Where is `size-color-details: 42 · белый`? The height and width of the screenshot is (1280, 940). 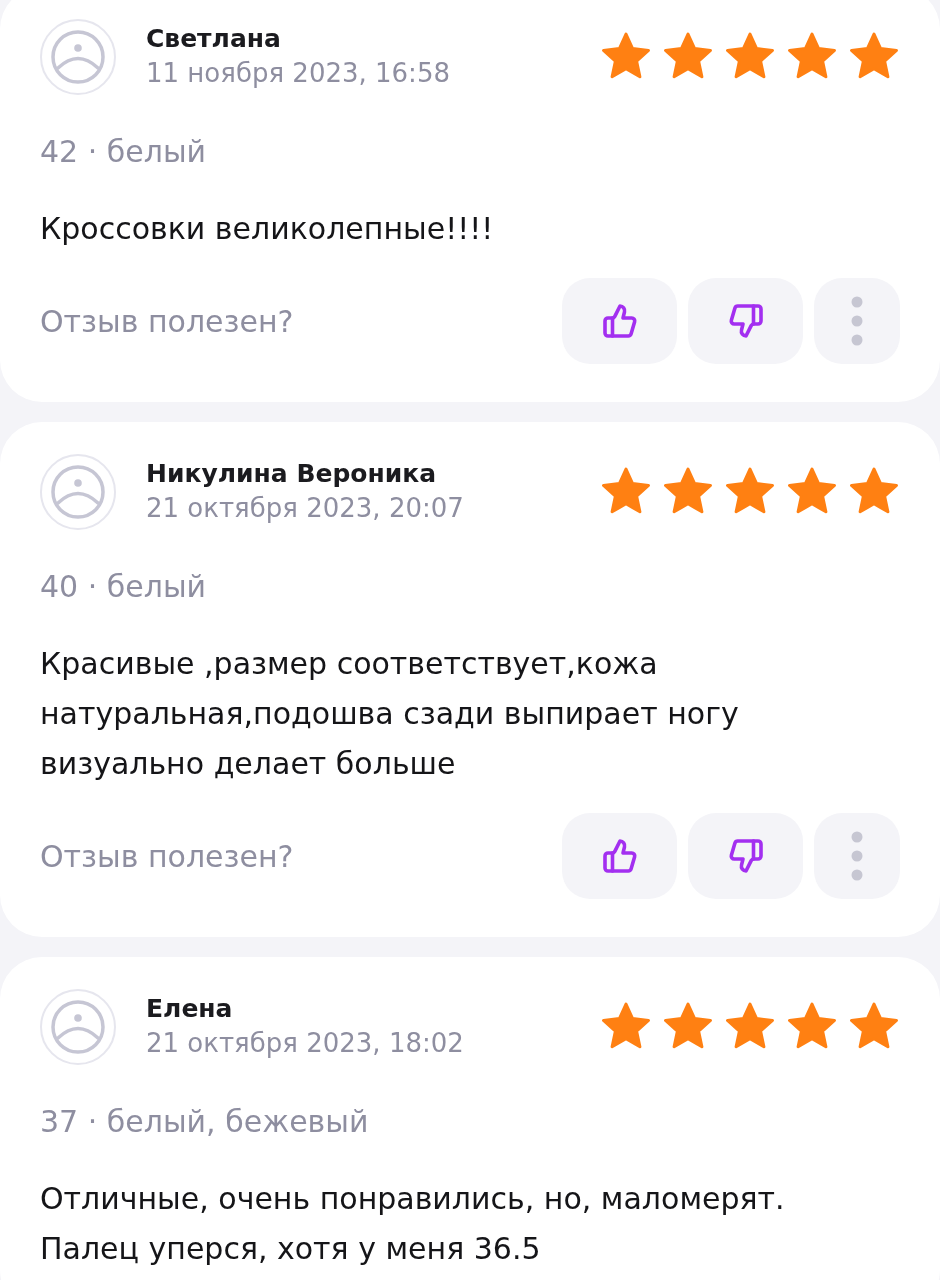
size-color-details: 42 · белый is located at coordinates (124, 152).